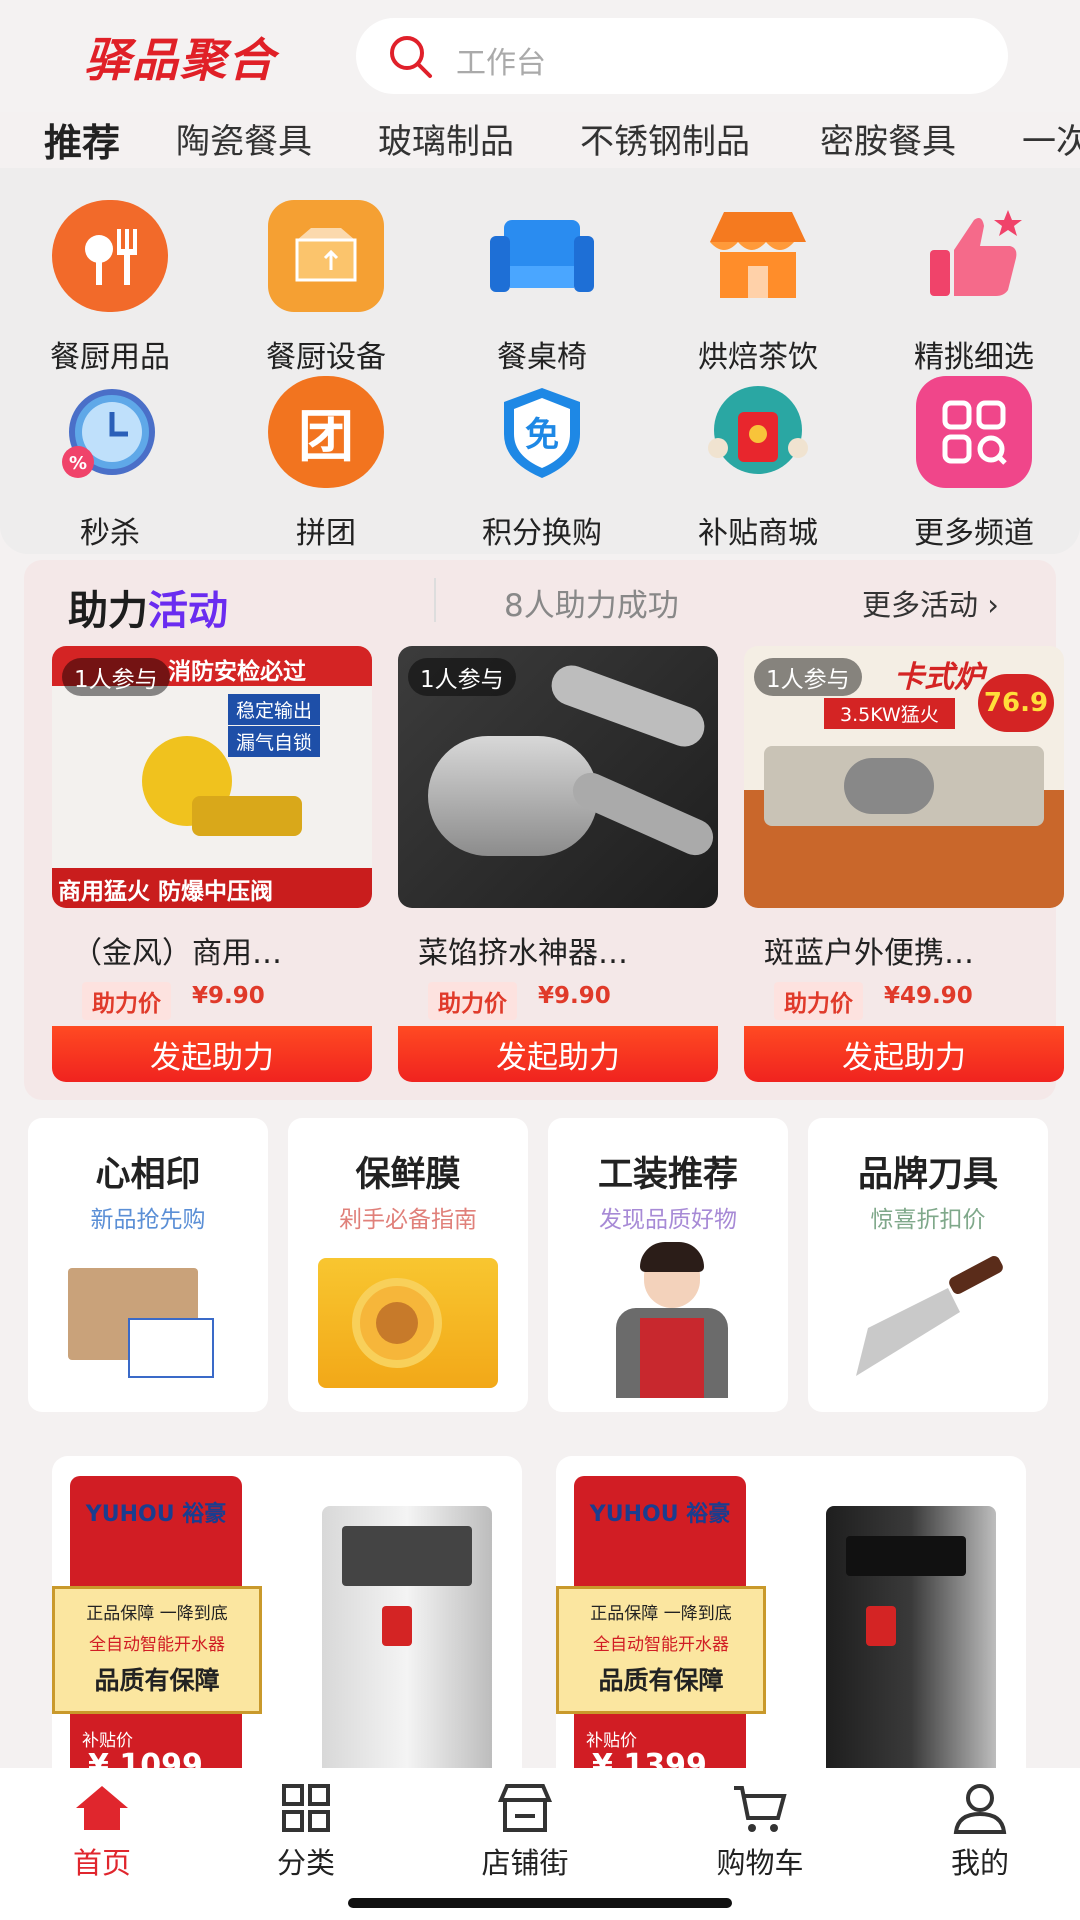 This screenshot has height=1920, width=1080. What do you see at coordinates (540, 1903) in the screenshot?
I see `home-indicator` at bounding box center [540, 1903].